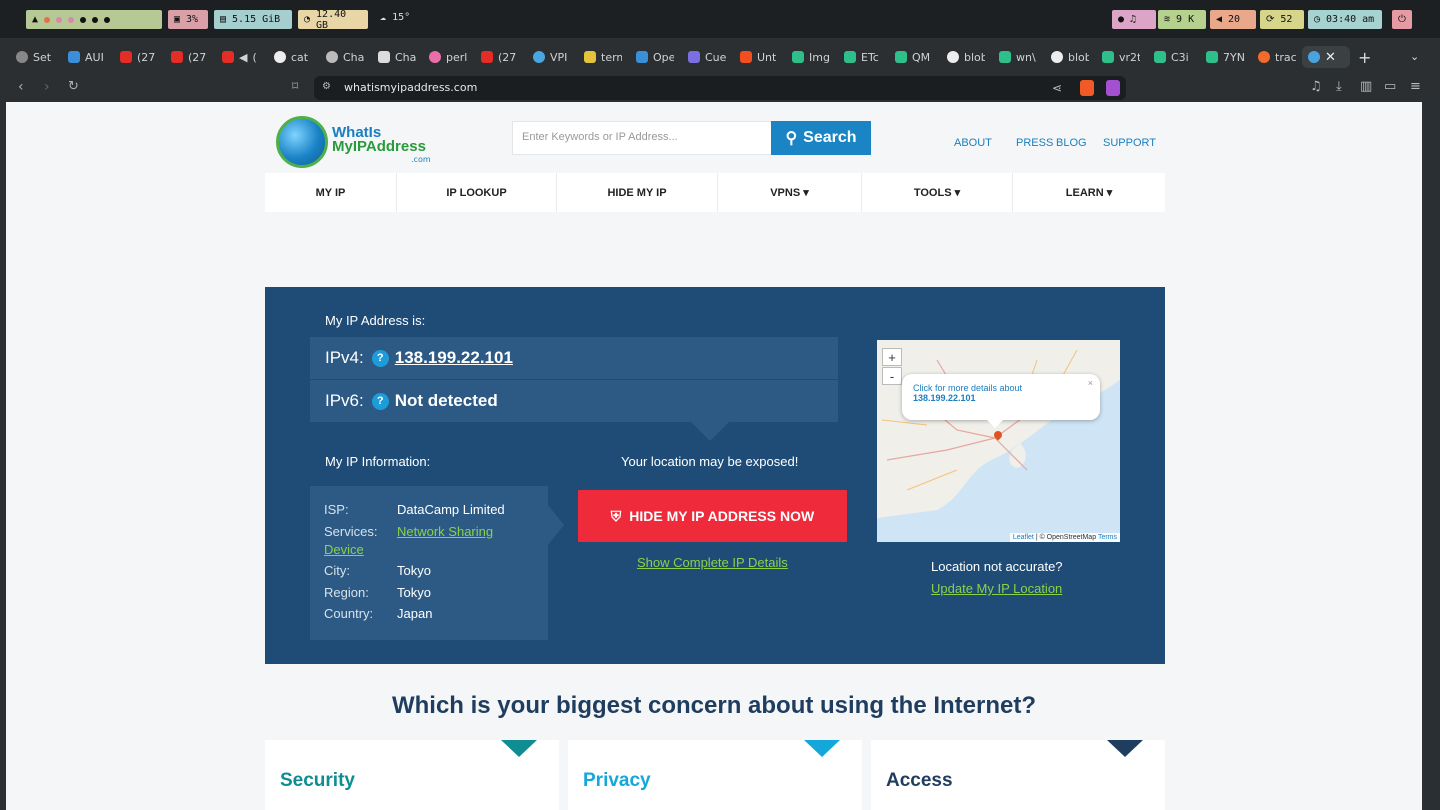 This screenshot has width=1440, height=810. What do you see at coordinates (892, 357) in the screenshot?
I see `zoom-in-button: +` at bounding box center [892, 357].